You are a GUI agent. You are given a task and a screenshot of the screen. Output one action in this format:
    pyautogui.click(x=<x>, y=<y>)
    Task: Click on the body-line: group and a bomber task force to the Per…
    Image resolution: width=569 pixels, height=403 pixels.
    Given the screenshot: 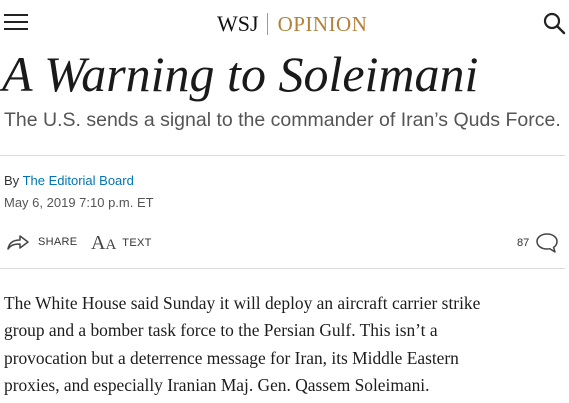 What is the action you would take?
    pyautogui.click(x=221, y=330)
    